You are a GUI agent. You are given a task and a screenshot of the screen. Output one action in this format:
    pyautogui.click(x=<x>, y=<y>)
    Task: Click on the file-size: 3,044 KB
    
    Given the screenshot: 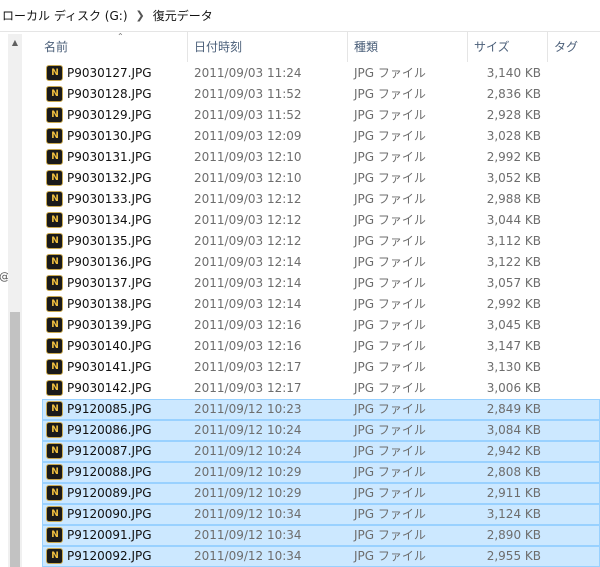 What is the action you would take?
    pyautogui.click(x=513, y=220)
    